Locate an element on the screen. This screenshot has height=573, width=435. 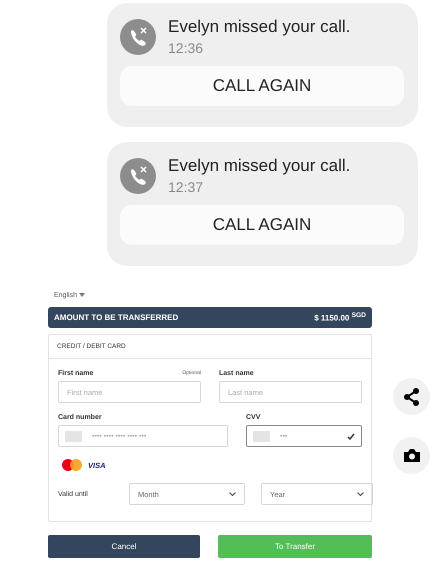
amount-value: $ 1150.00 $^{SGD}$ is located at coordinates (340, 317).